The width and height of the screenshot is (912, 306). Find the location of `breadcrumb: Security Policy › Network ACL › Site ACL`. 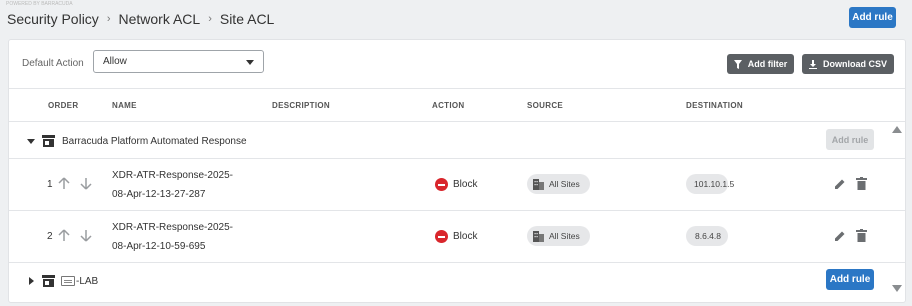

breadcrumb: Security Policy › Network ACL › Site ACL is located at coordinates (140, 19).